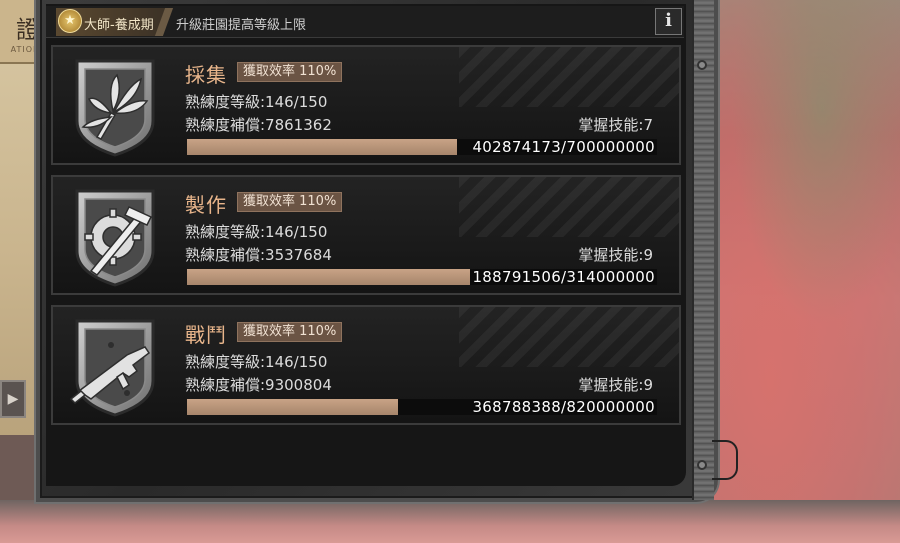  What do you see at coordinates (258, 125) in the screenshot?
I see `proficiency-compensation: 熟練度補償:7861362` at bounding box center [258, 125].